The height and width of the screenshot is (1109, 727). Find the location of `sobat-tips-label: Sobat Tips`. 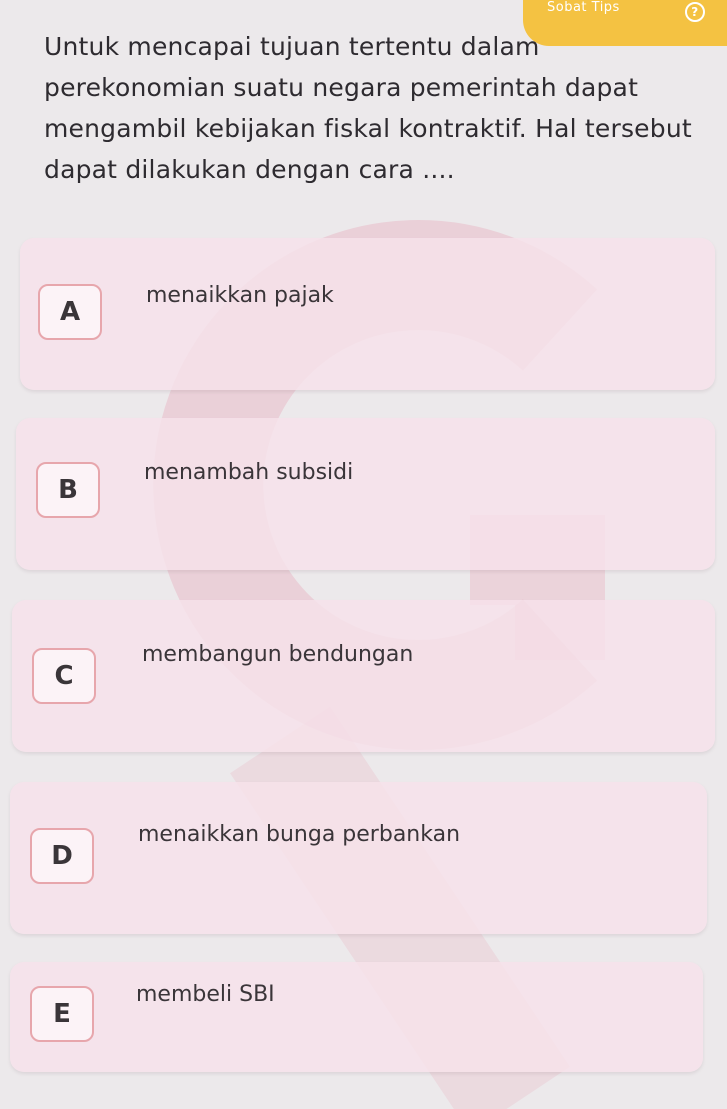

sobat-tips-label: Sobat Tips is located at coordinates (583, 7).